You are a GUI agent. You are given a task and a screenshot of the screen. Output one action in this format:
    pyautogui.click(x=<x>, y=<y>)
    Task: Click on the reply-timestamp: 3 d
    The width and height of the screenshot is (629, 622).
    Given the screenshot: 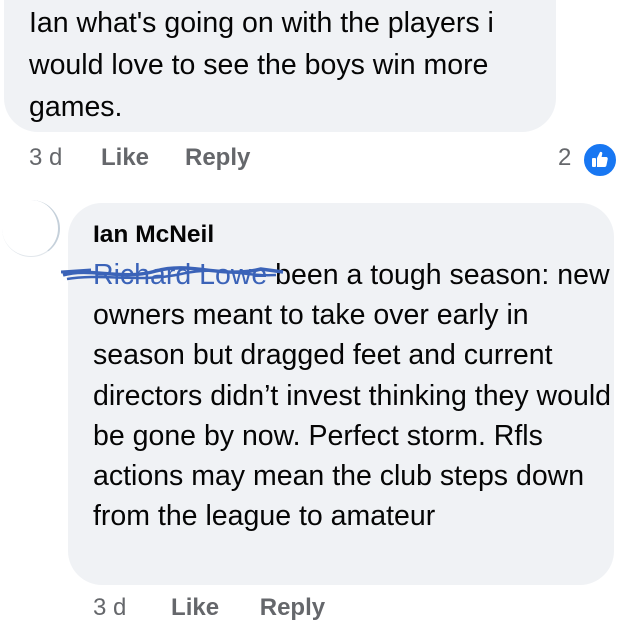 What is the action you would take?
    pyautogui.click(x=109, y=607)
    